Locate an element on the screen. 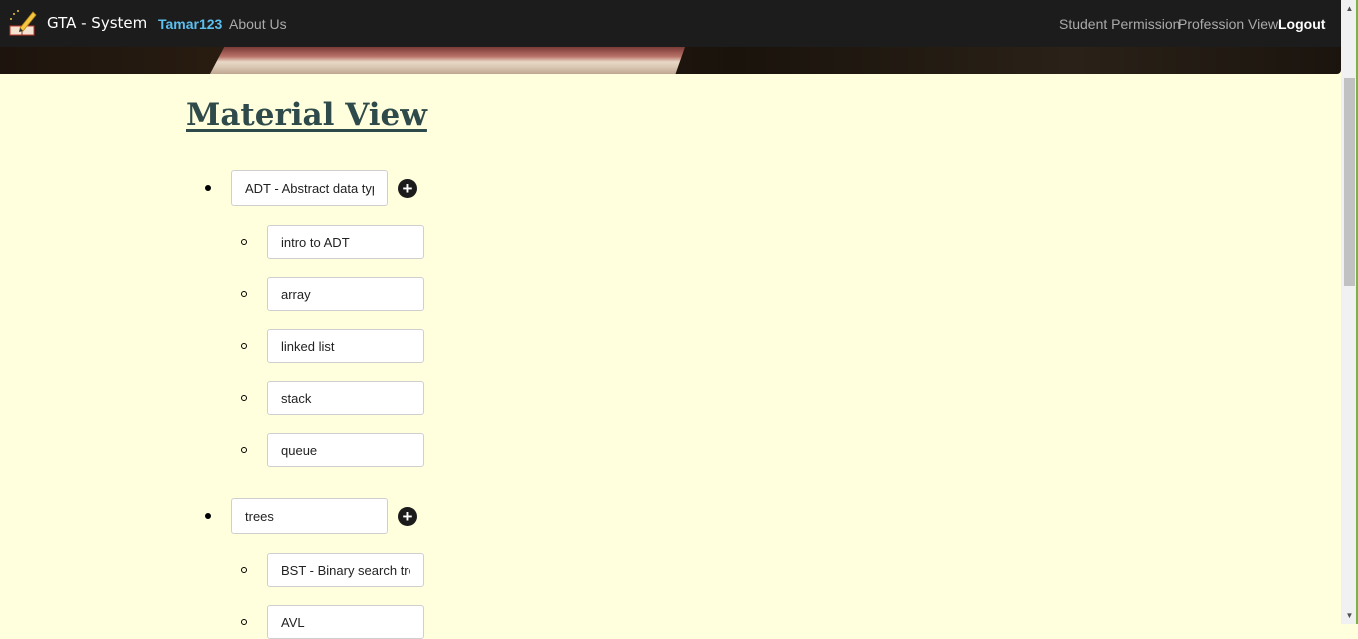 Image resolution: width=1358 pixels, height=639 pixels. scrollbar-thumb is located at coordinates (1349, 182).